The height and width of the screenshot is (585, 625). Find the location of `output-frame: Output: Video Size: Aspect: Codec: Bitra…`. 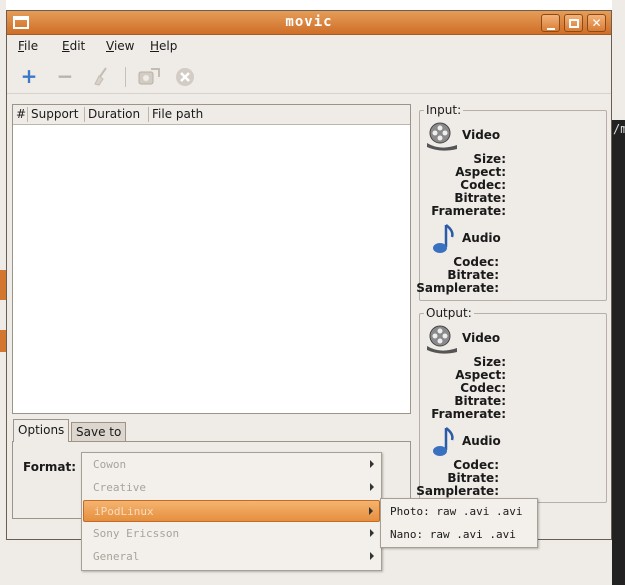

output-frame: Output: Video Size: Aspect: Codec: Bitra… is located at coordinates (511, 404).